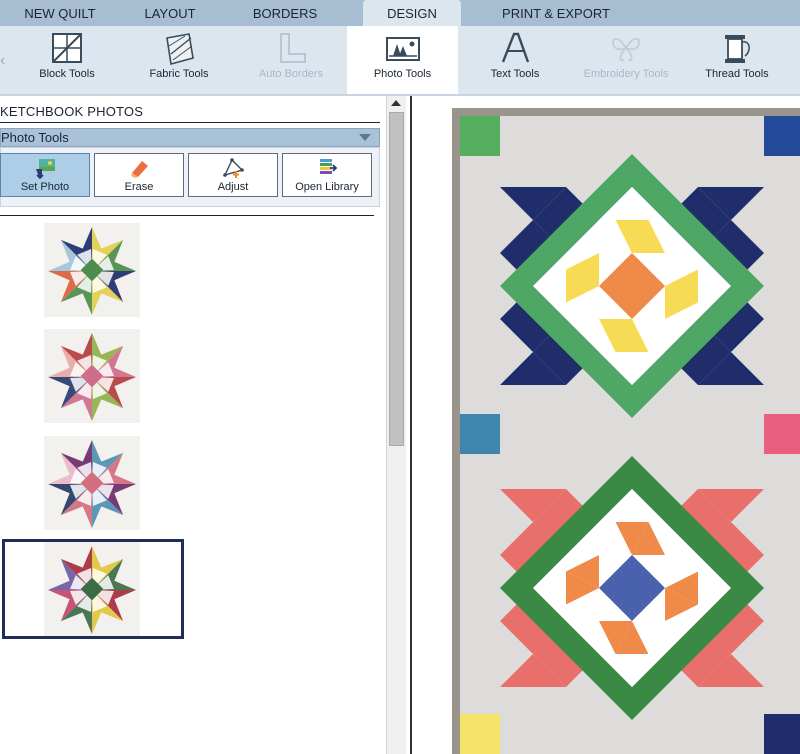 This screenshot has height=754, width=800. What do you see at coordinates (139, 169) in the screenshot?
I see `erase-icon` at bounding box center [139, 169].